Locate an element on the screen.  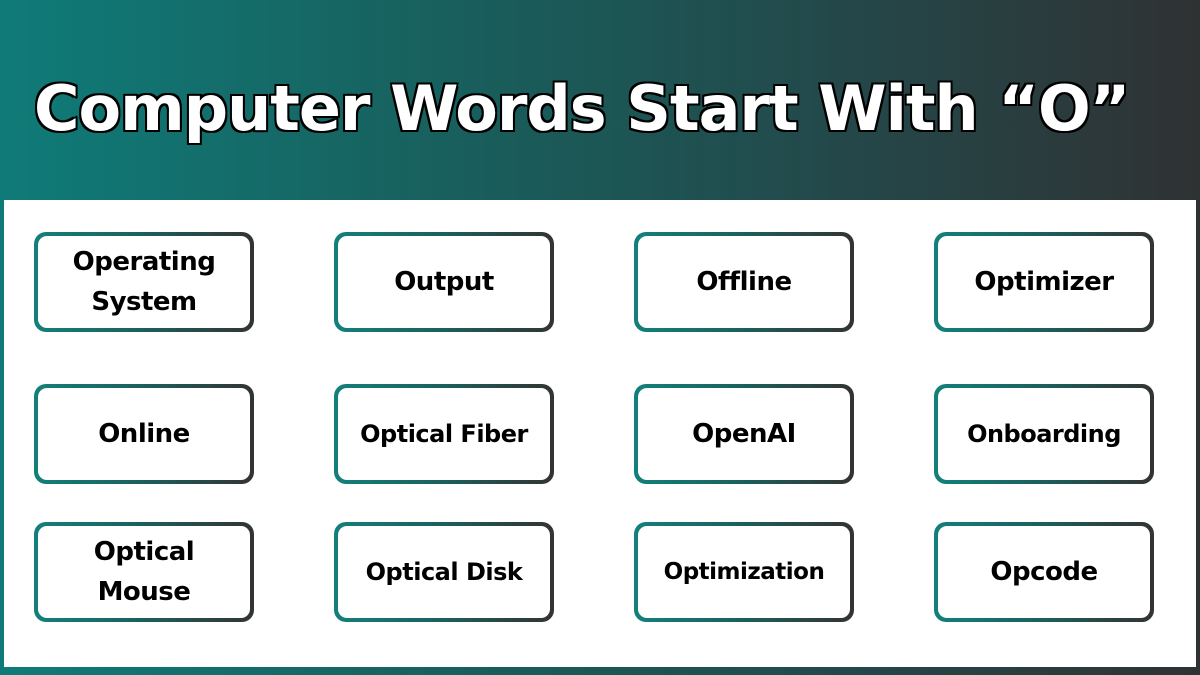
word-label: Online is located at coordinates (144, 434).